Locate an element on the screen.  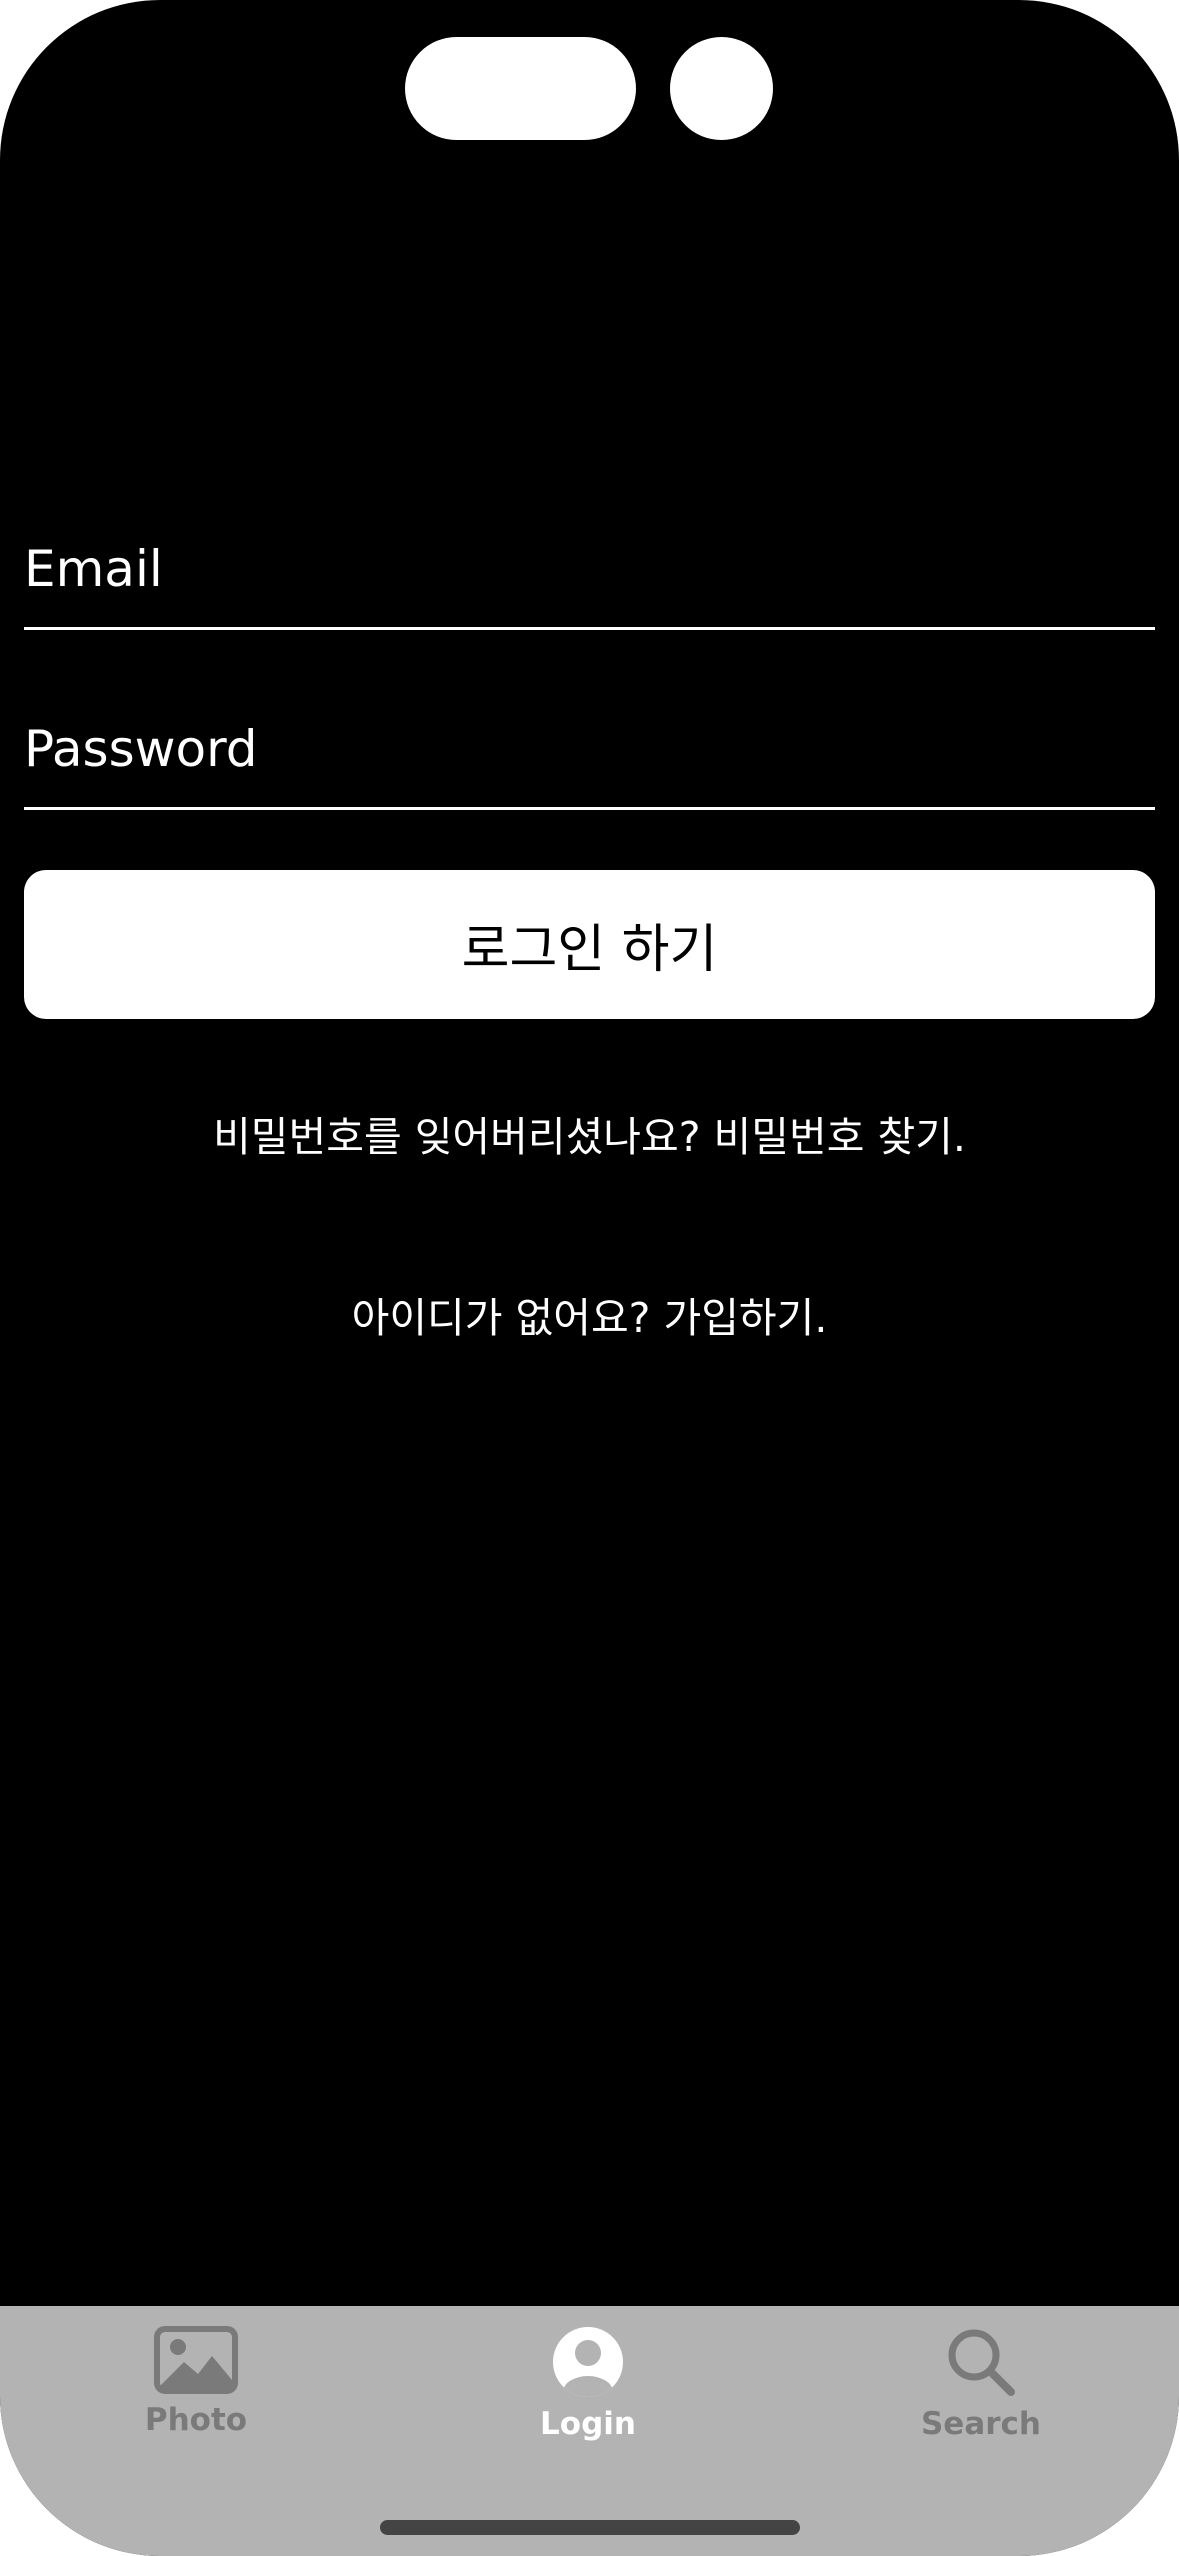
tab-search: Search is located at coordinates (981, 2401).